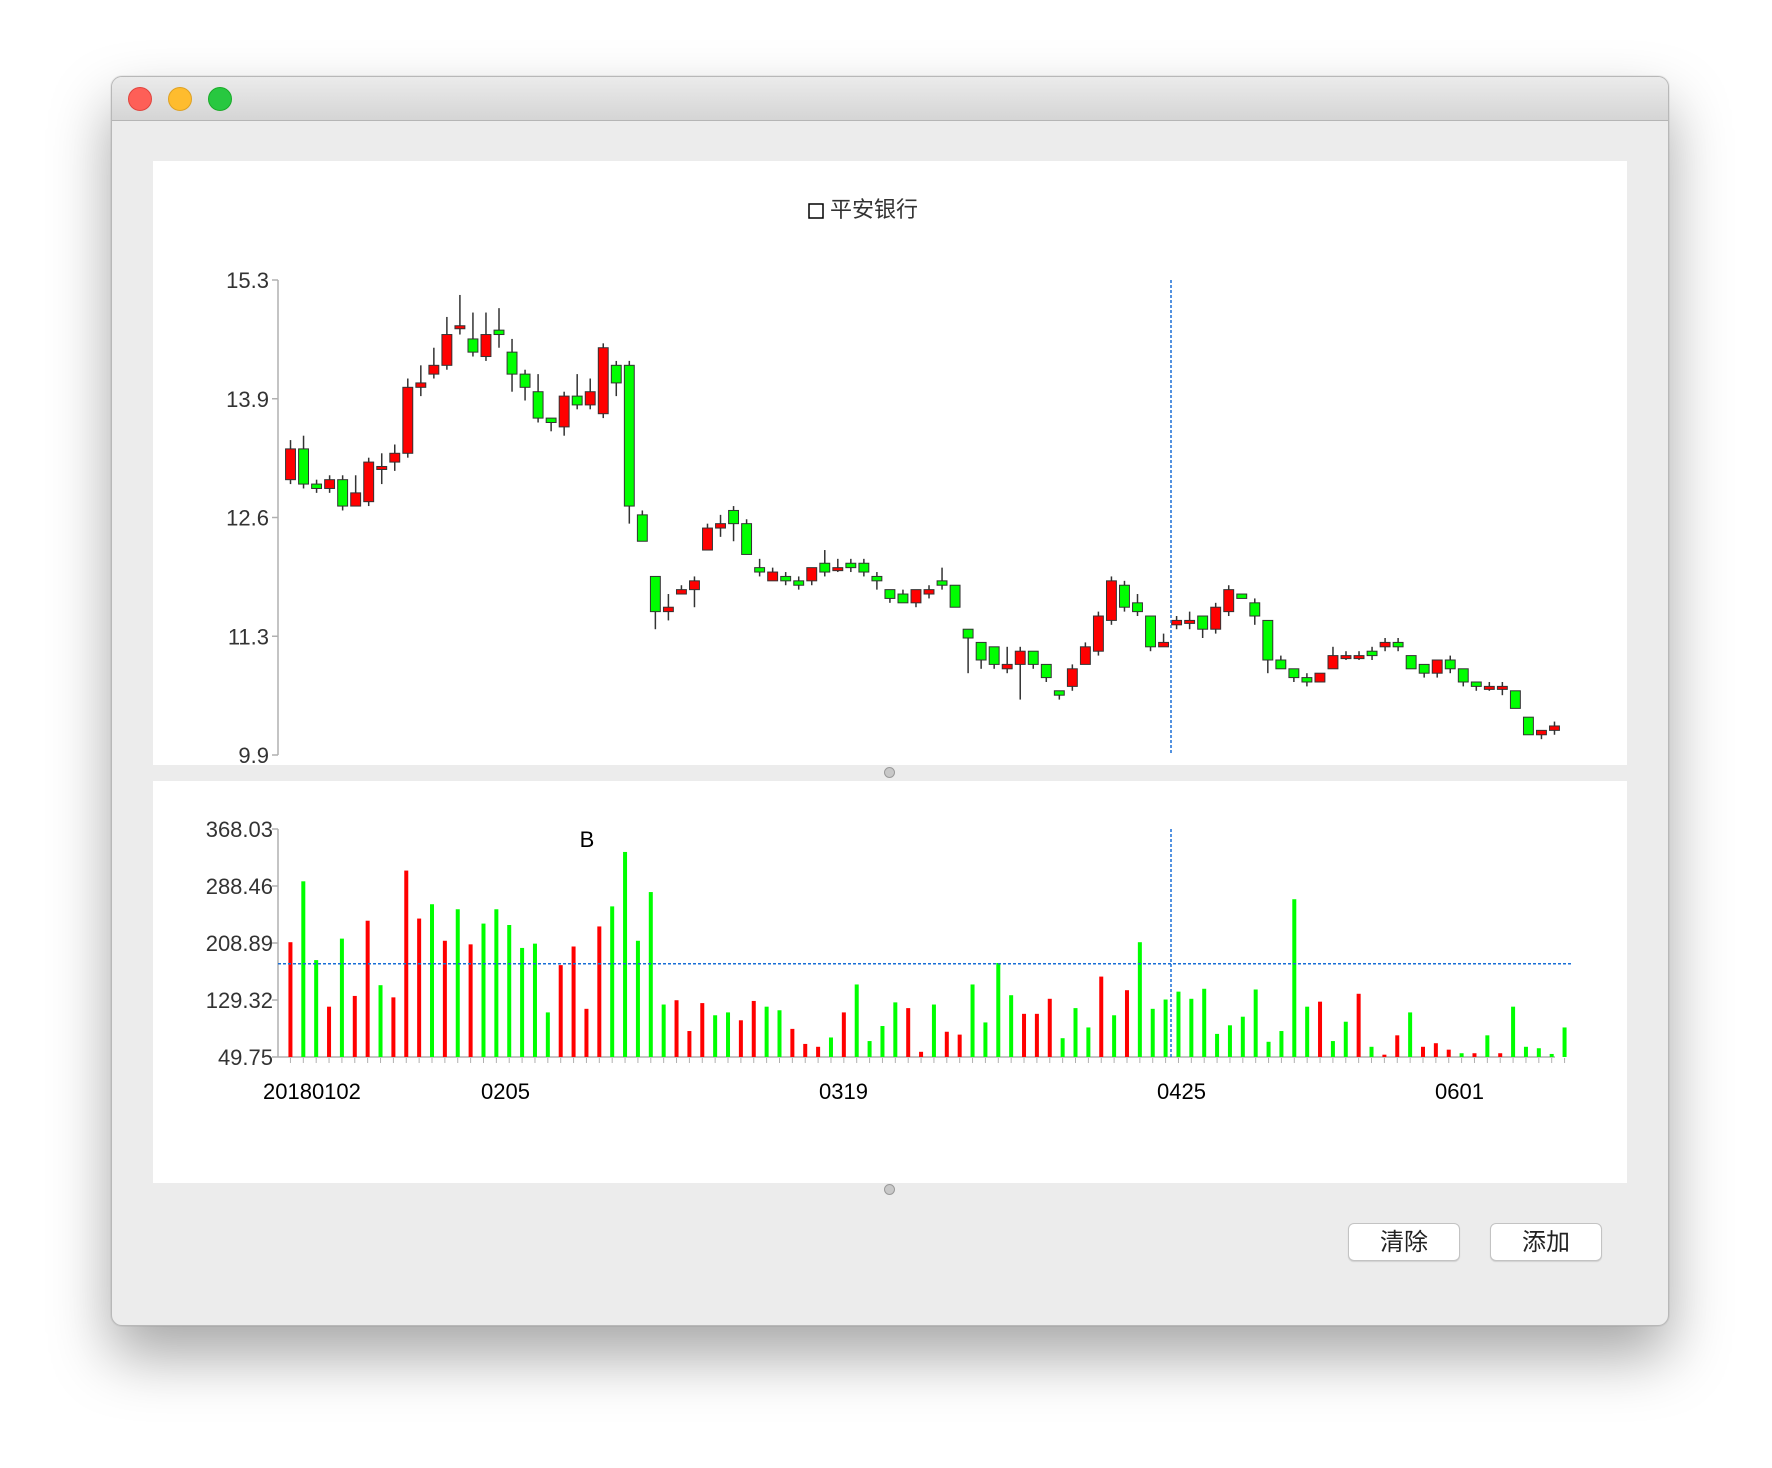  Describe the element at coordinates (312, 1091) in the screenshot. I see `x-tick-label: 20180102` at that location.